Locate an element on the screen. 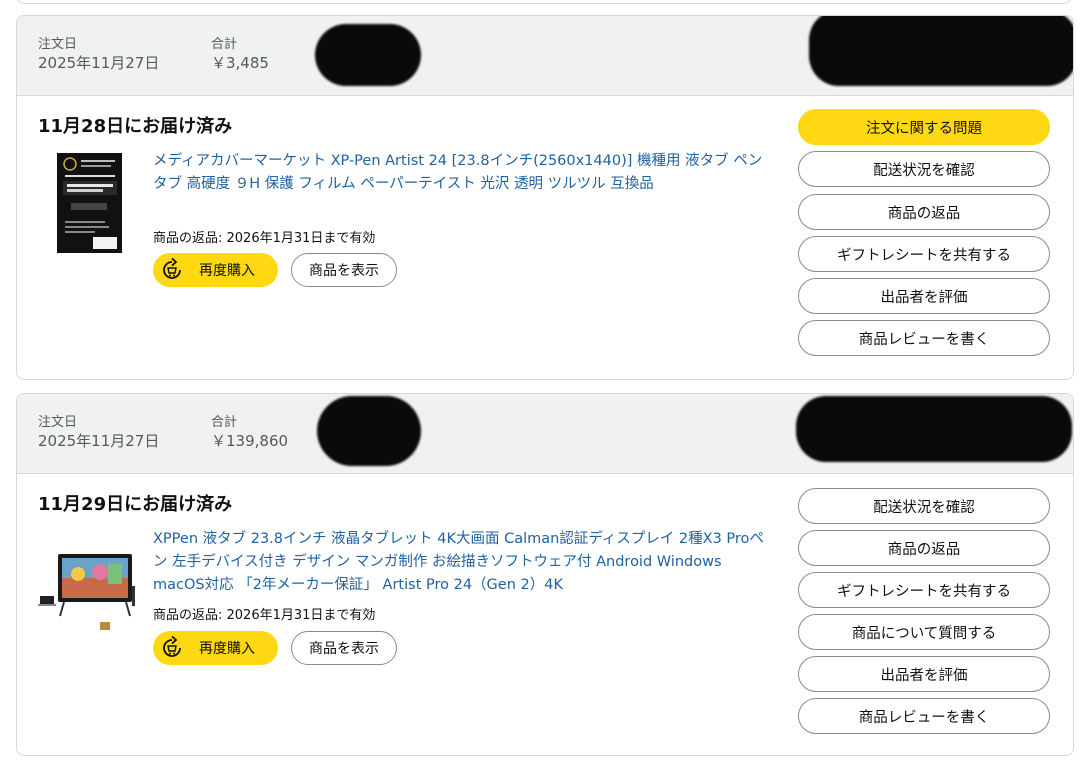 The width and height of the screenshot is (1080, 761). delivery-status: 11月28日にお届け済み is located at coordinates (135, 126).